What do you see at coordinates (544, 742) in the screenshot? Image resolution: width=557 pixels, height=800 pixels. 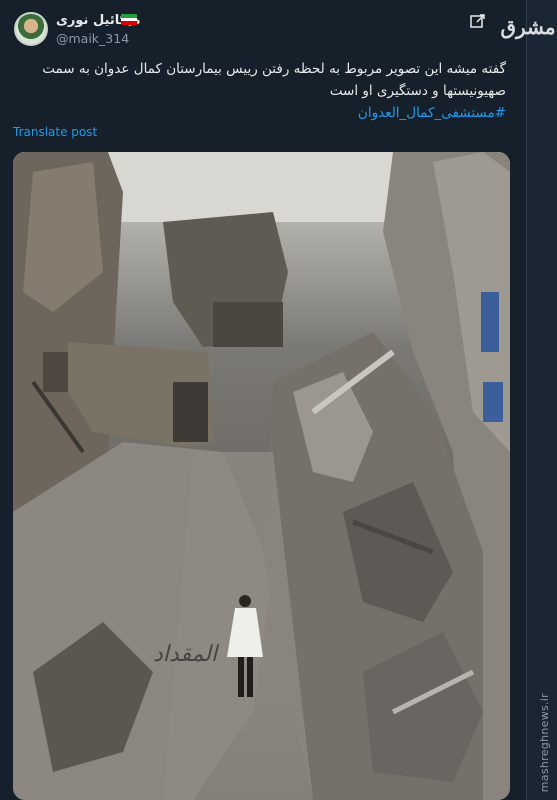 I see `site-url-label: mashreghnews.ir` at bounding box center [544, 742].